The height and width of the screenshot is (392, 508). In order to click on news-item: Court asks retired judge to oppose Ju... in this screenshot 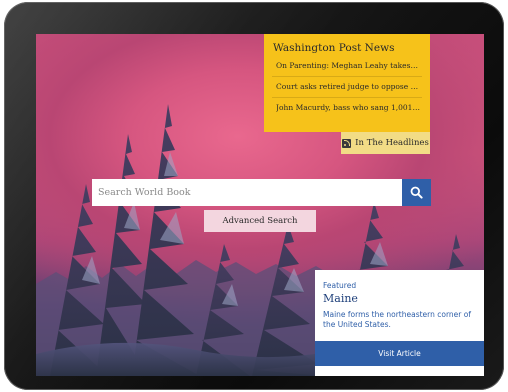, I will do `click(348, 87)`.